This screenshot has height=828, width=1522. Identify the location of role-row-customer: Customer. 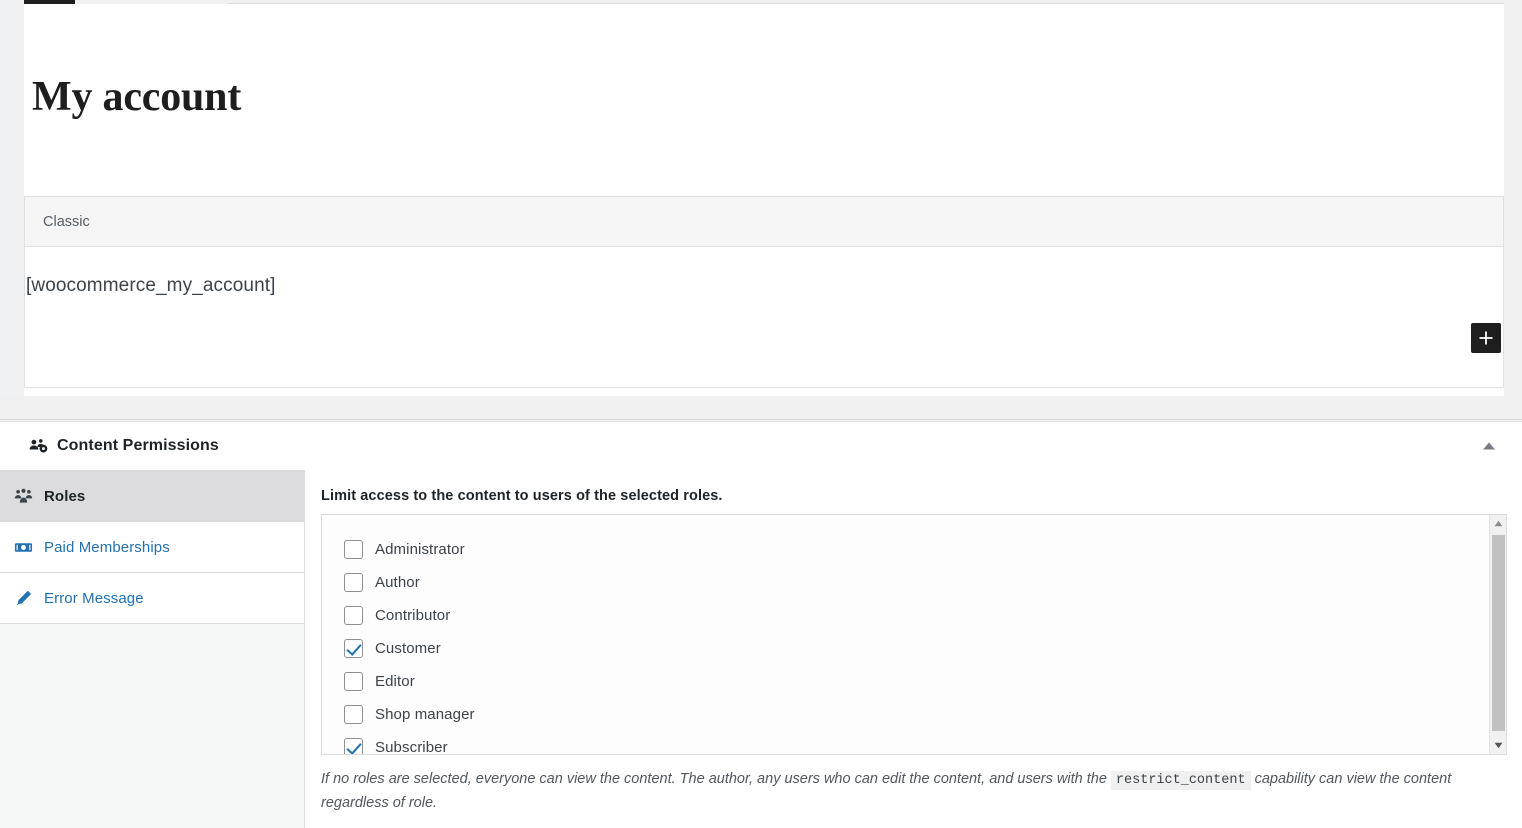
(925, 648).